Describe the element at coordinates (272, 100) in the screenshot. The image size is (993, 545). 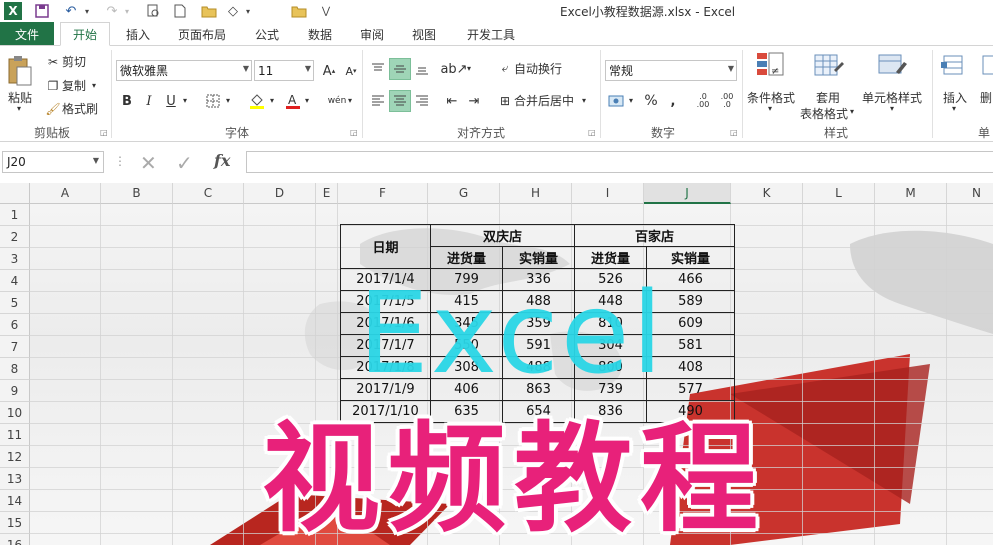
I see `fill-dropdown-icon: ▾` at that location.